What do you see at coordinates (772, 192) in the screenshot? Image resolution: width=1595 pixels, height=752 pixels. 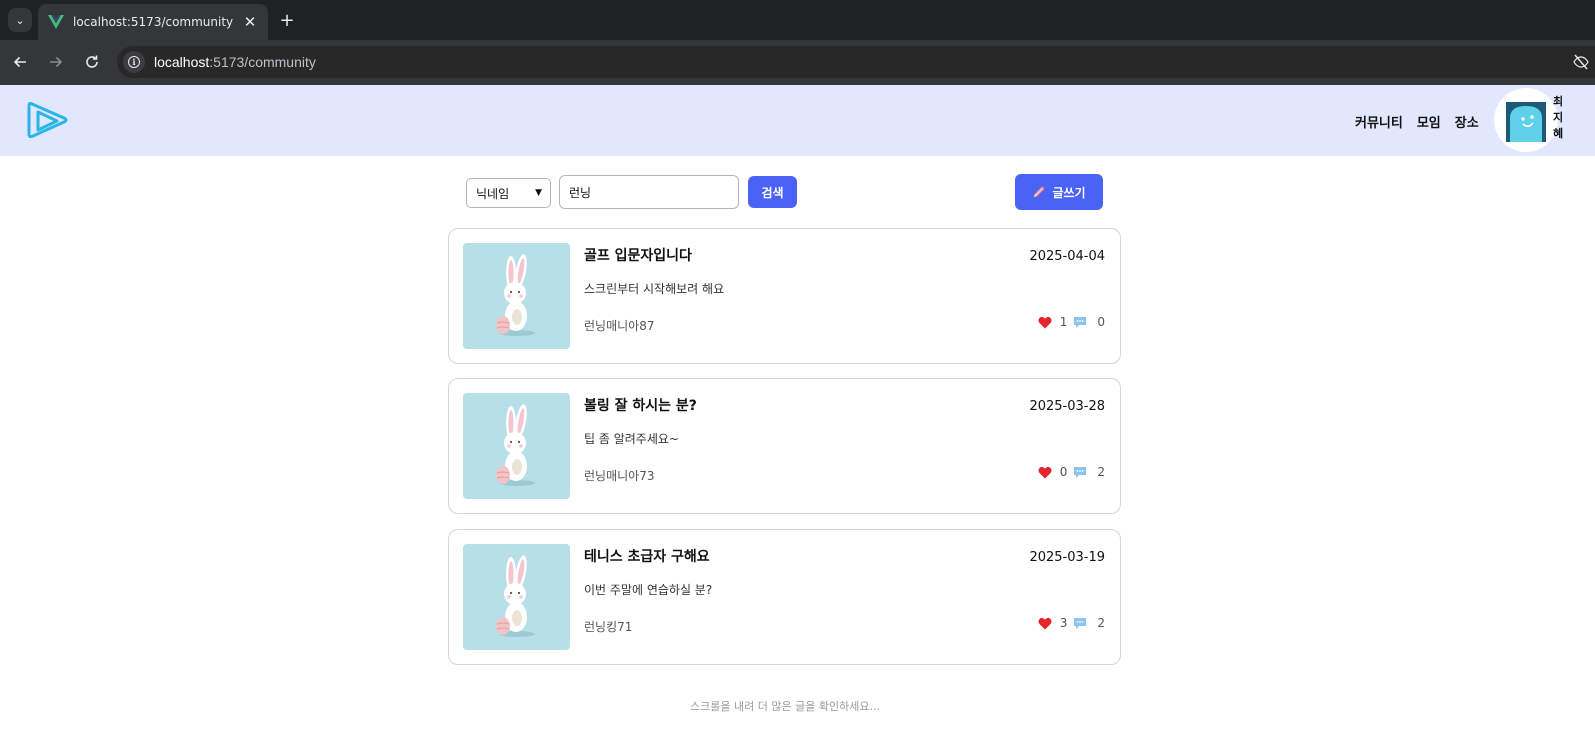 I see `search-button: 검색` at bounding box center [772, 192].